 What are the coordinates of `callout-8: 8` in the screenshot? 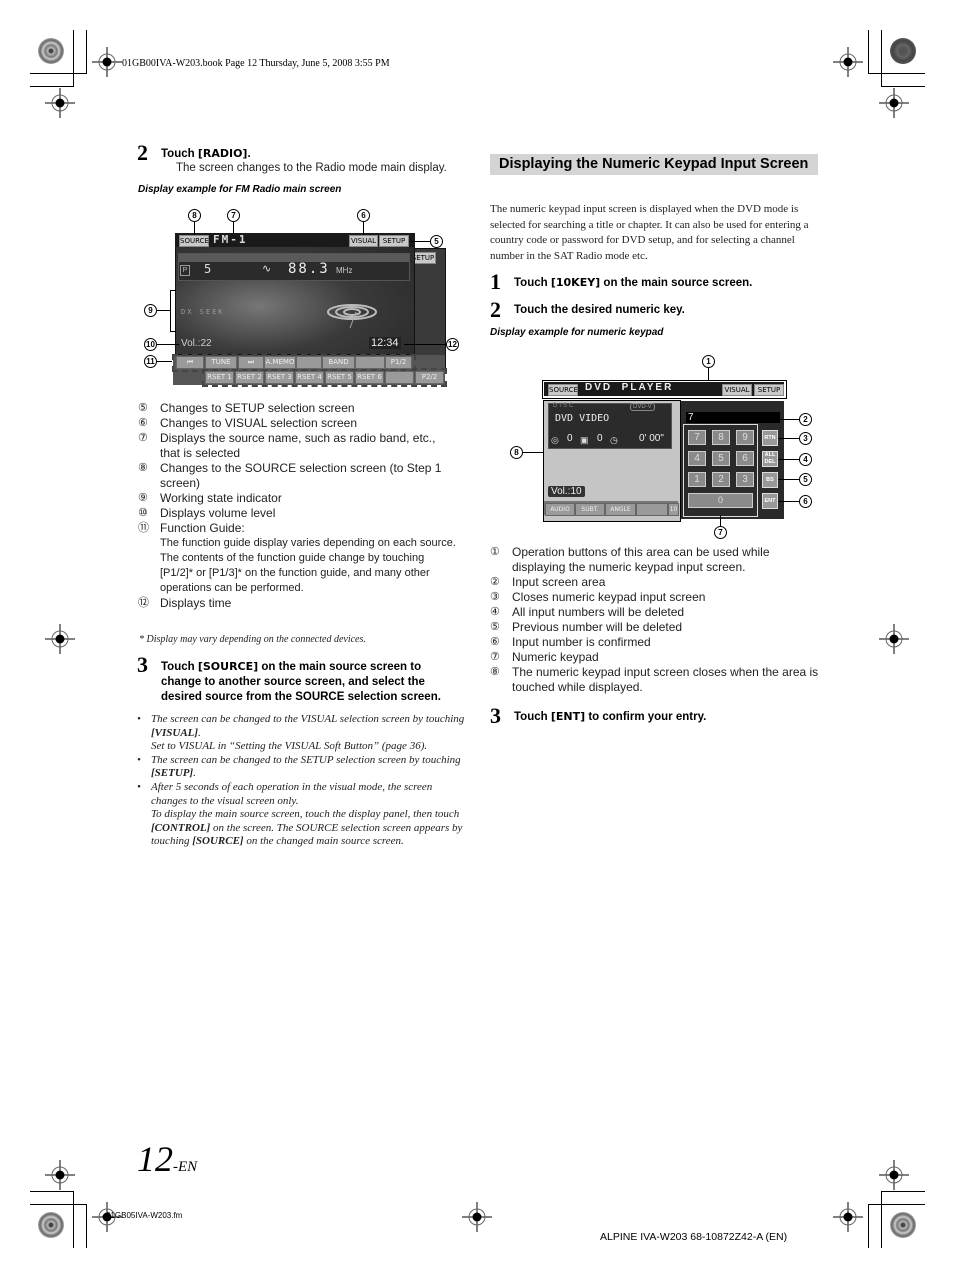 It's located at (194, 215).